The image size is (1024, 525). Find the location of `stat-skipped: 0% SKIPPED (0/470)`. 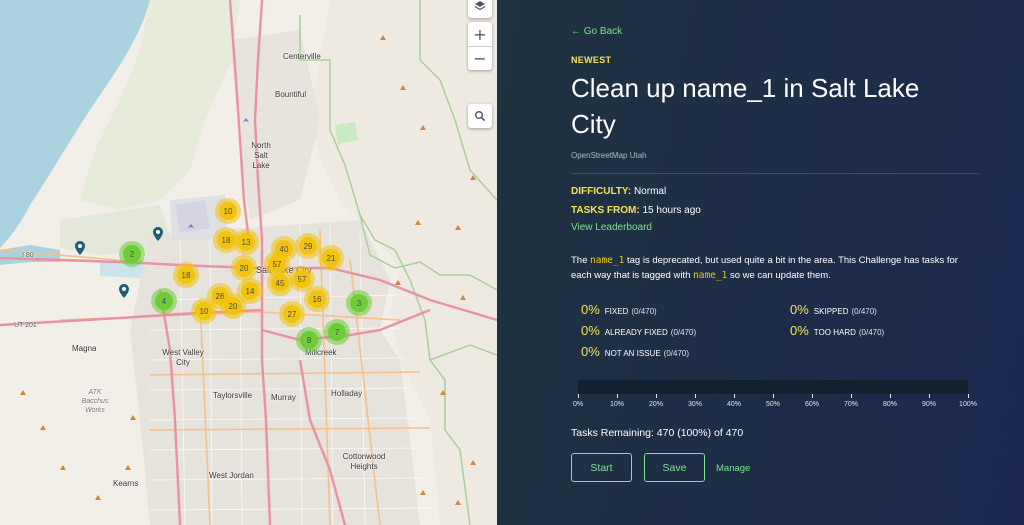

stat-skipped: 0% SKIPPED (0/470) is located at coordinates (833, 309).